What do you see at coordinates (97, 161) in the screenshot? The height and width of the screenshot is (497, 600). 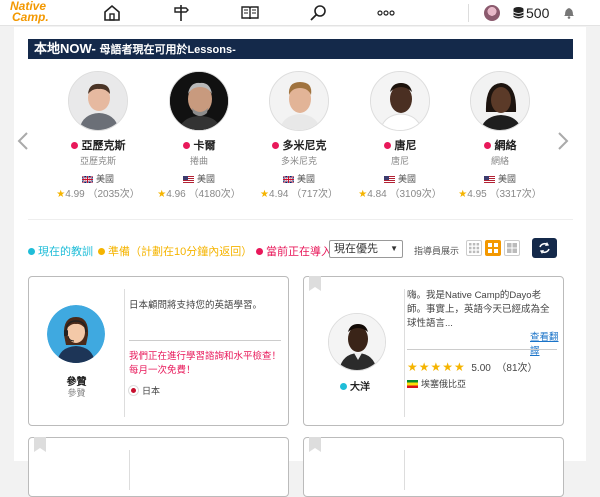 I see `teacher-alias: 亞歷克斯` at bounding box center [97, 161].